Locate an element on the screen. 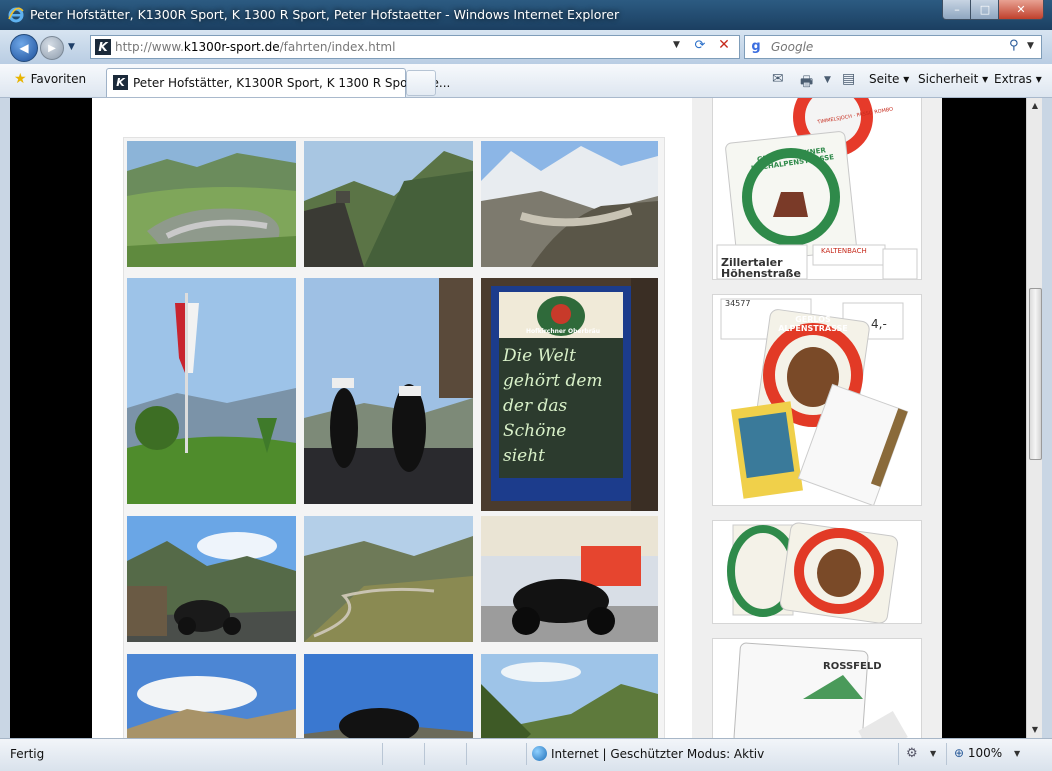  favorites-label: Favoriten is located at coordinates (58, 79).